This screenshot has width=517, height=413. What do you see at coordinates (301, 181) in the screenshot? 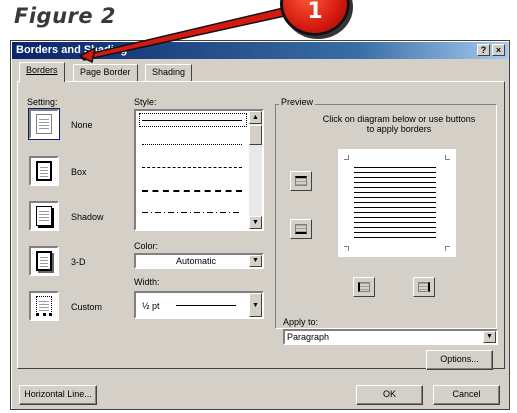
I see `top-border-button` at bounding box center [301, 181].